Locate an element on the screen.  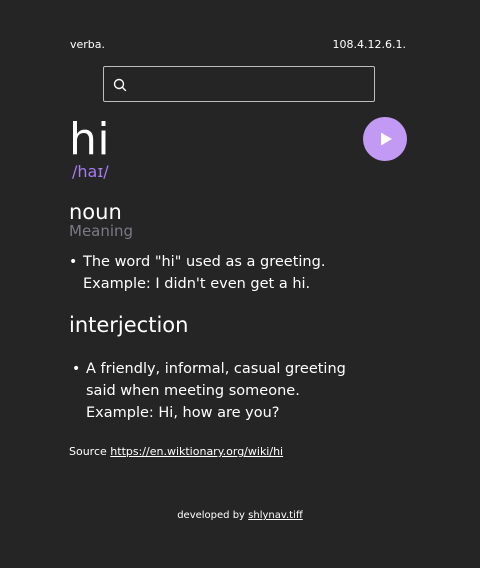
version-label: 108.4.12.6.1. is located at coordinates (369, 44).